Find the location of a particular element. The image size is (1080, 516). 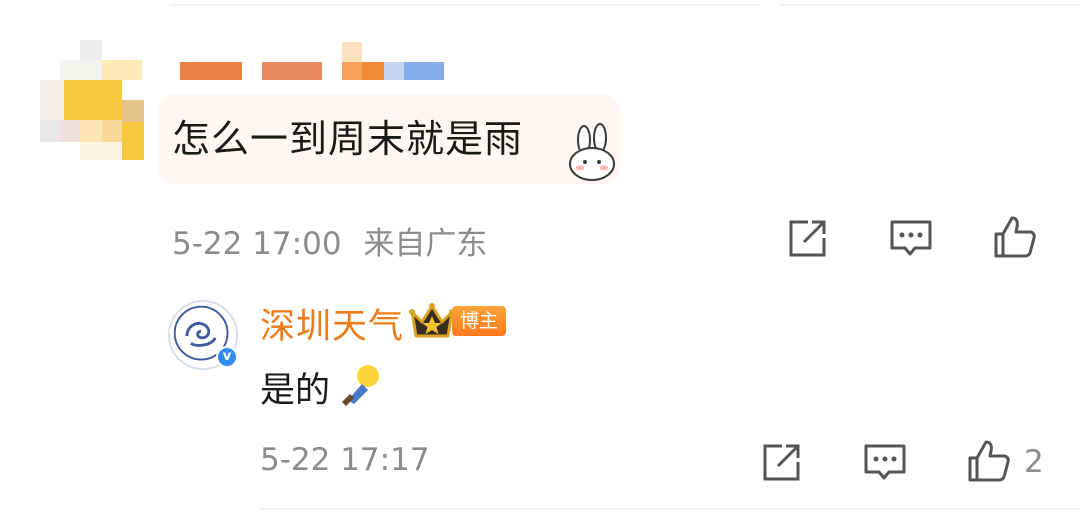

comment-text: 怎么一到周末就是雨 is located at coordinates (348, 139).